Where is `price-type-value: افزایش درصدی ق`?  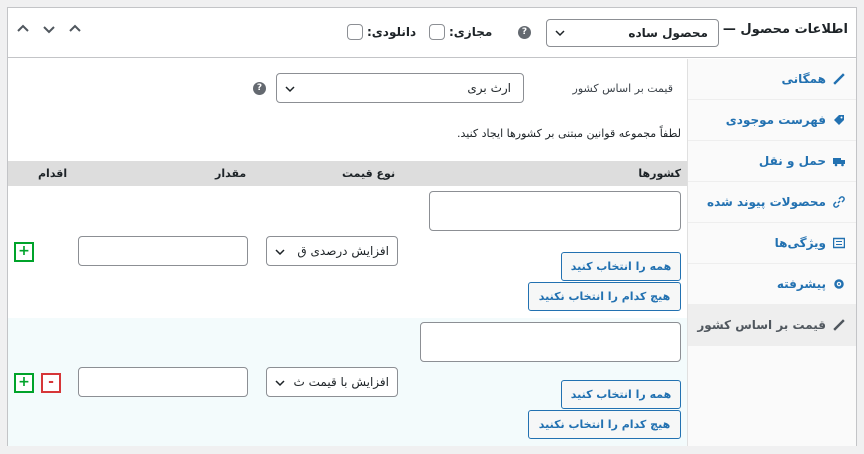
price-type-value: افزایش درصدی ق is located at coordinates (343, 251).